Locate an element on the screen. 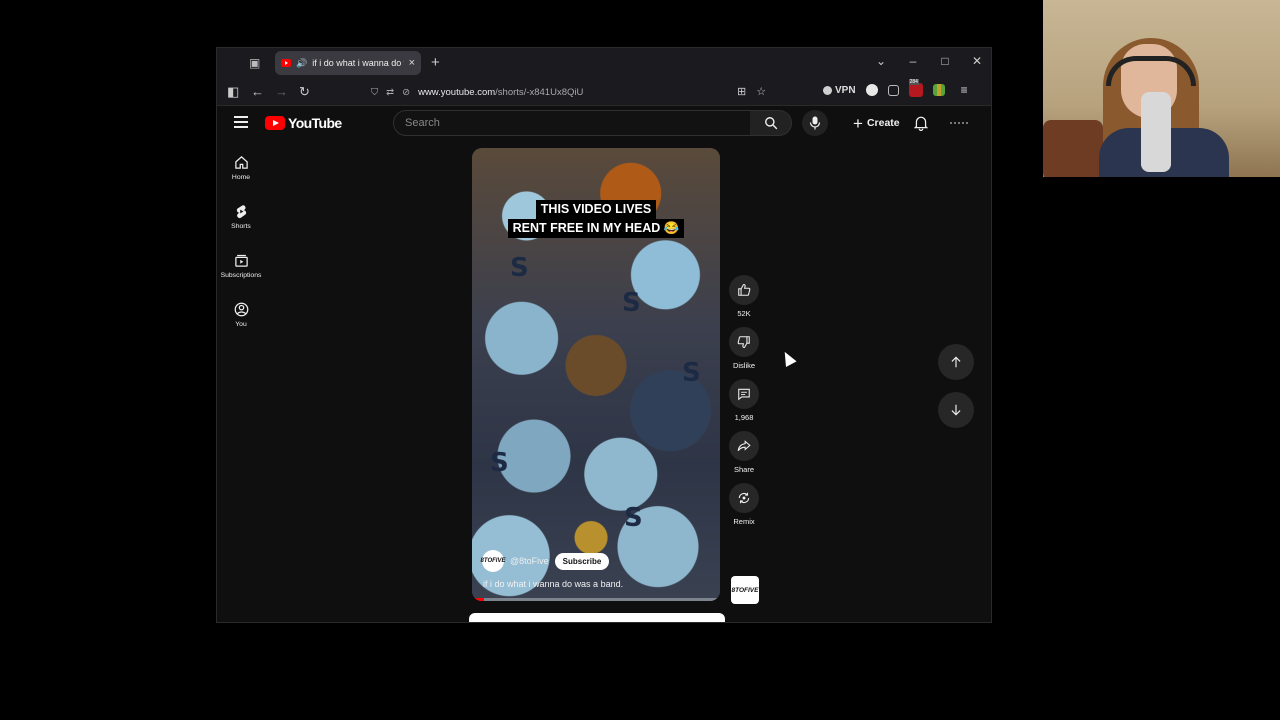 The height and width of the screenshot is (720, 1280). reload-icon: ↻ is located at coordinates (304, 92).